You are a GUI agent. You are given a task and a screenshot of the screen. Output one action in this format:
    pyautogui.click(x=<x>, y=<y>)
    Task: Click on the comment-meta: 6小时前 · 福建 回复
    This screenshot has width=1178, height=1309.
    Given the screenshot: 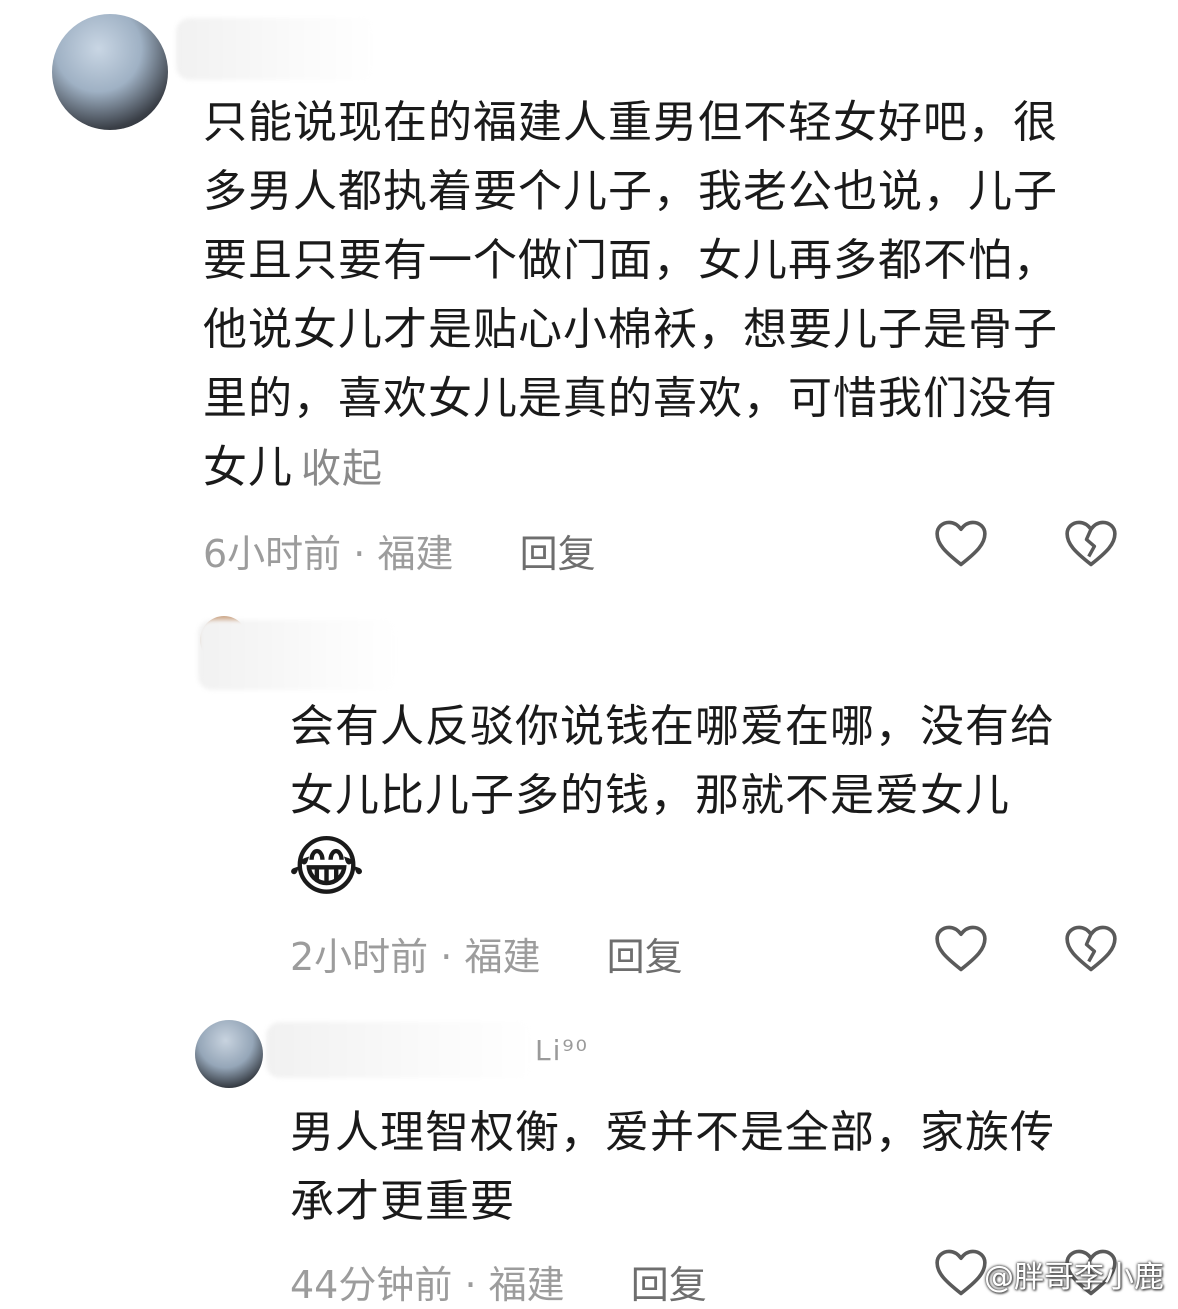 What is the action you would take?
    pyautogui.click(x=399, y=550)
    